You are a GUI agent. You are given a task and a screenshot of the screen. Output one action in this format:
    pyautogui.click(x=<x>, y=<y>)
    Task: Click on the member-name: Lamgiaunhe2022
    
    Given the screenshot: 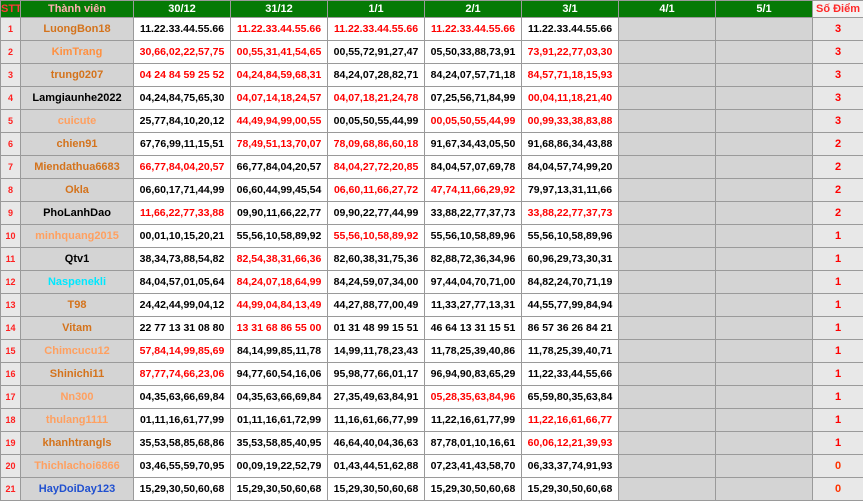 What is the action you would take?
    pyautogui.click(x=77, y=98)
    